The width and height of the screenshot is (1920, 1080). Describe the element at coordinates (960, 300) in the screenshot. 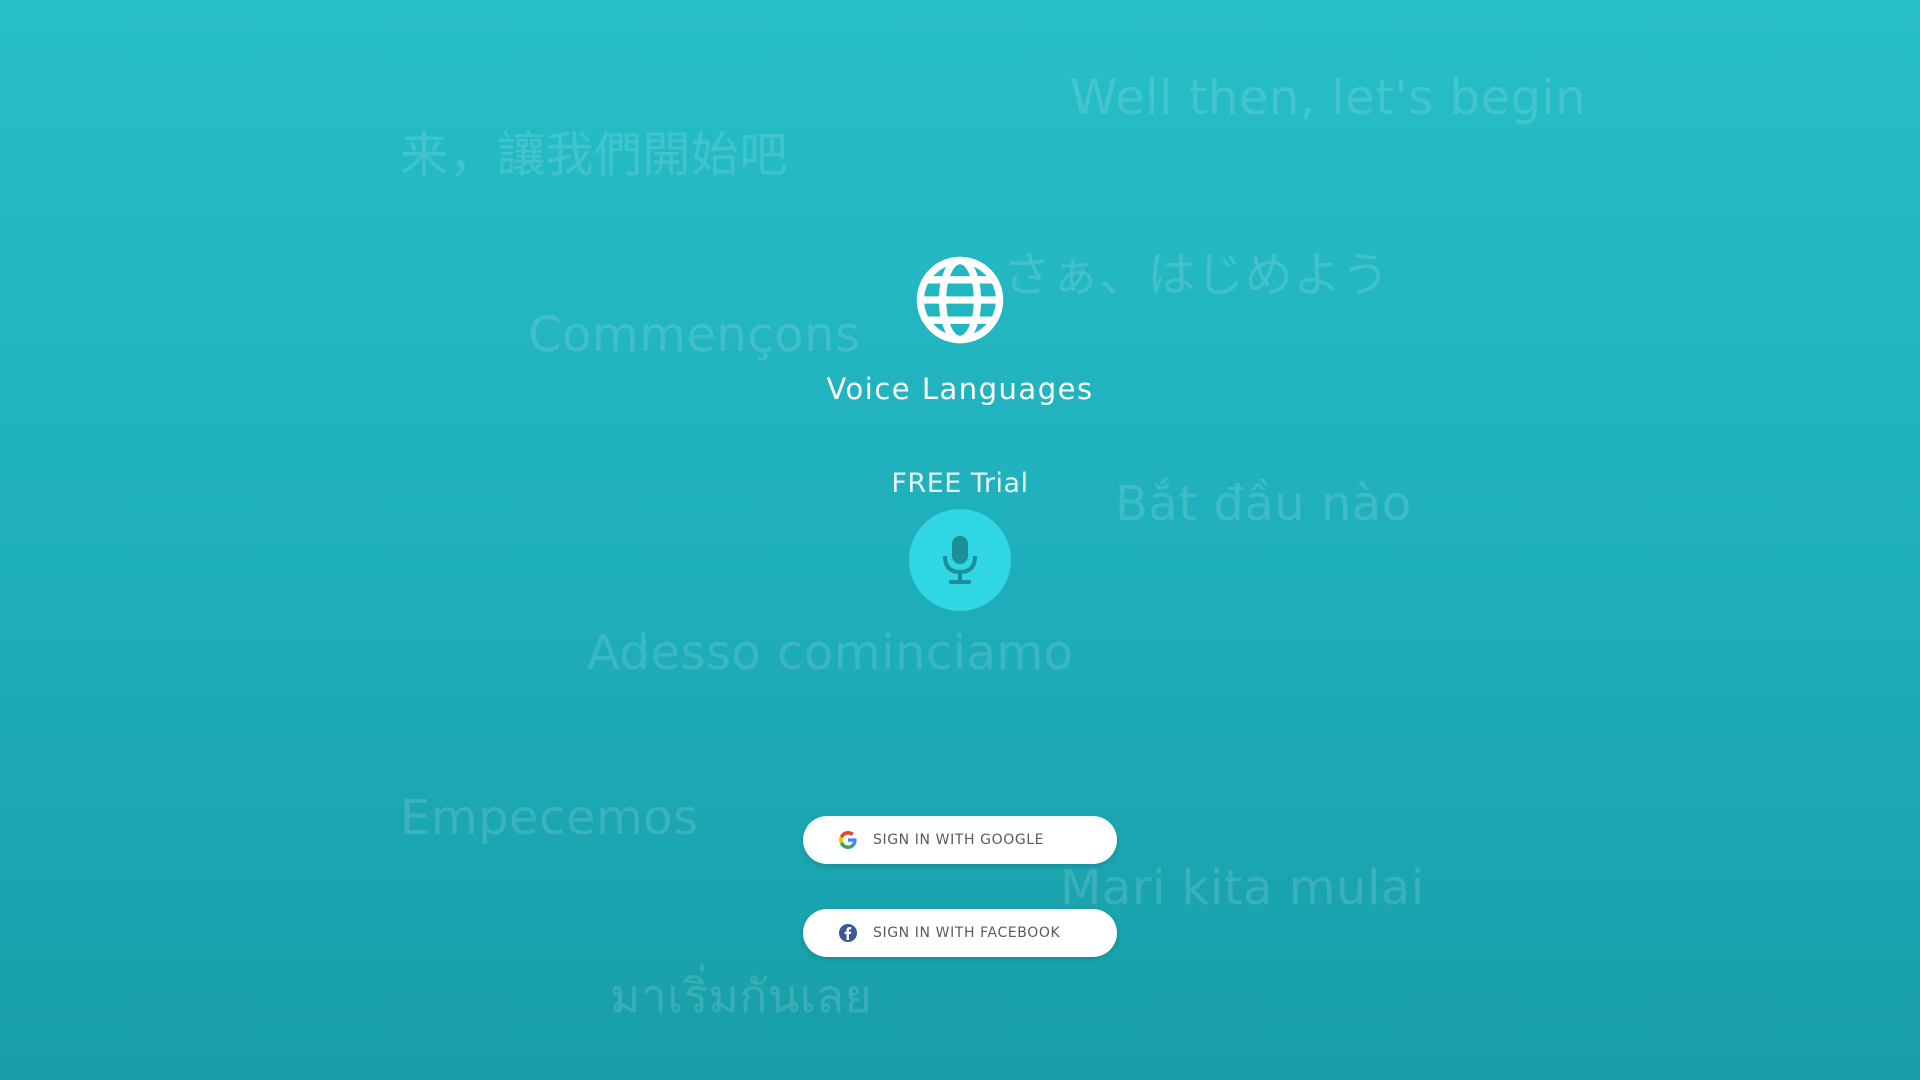

I see `globe-icon` at that location.